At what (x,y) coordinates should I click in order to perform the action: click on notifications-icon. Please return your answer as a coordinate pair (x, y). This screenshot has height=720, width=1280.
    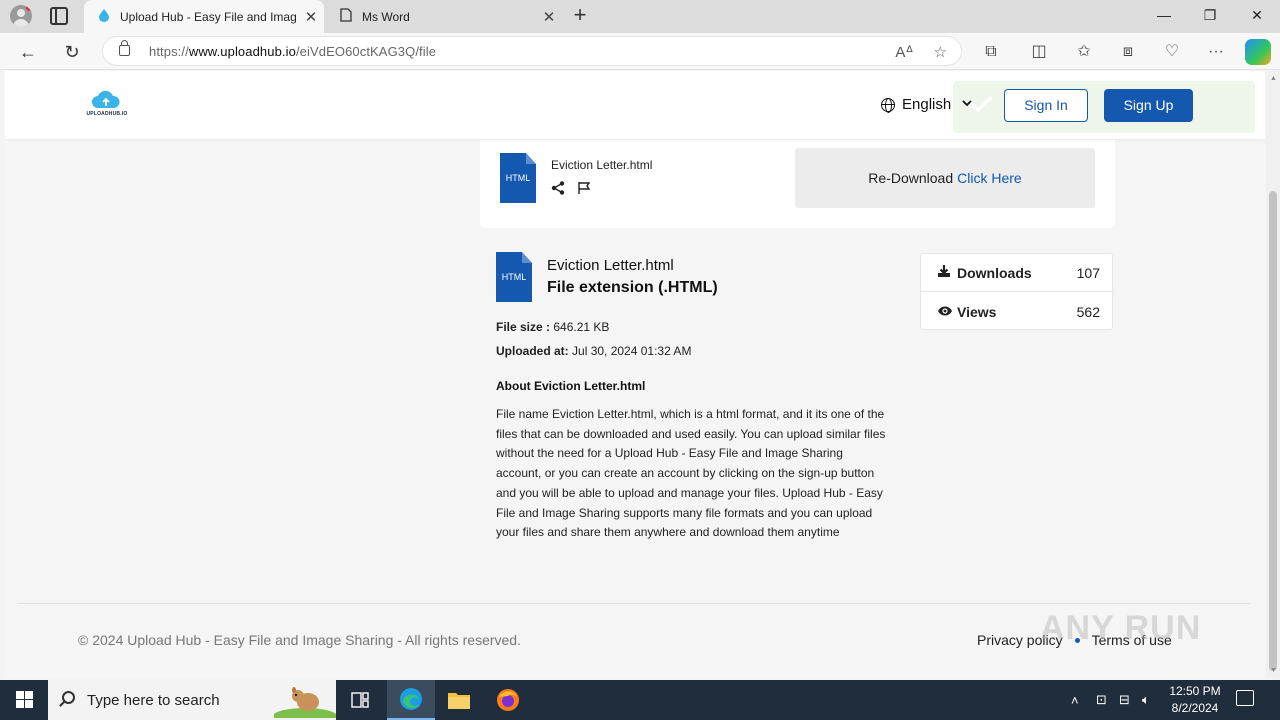
    Looking at the image, I should click on (1245, 698).